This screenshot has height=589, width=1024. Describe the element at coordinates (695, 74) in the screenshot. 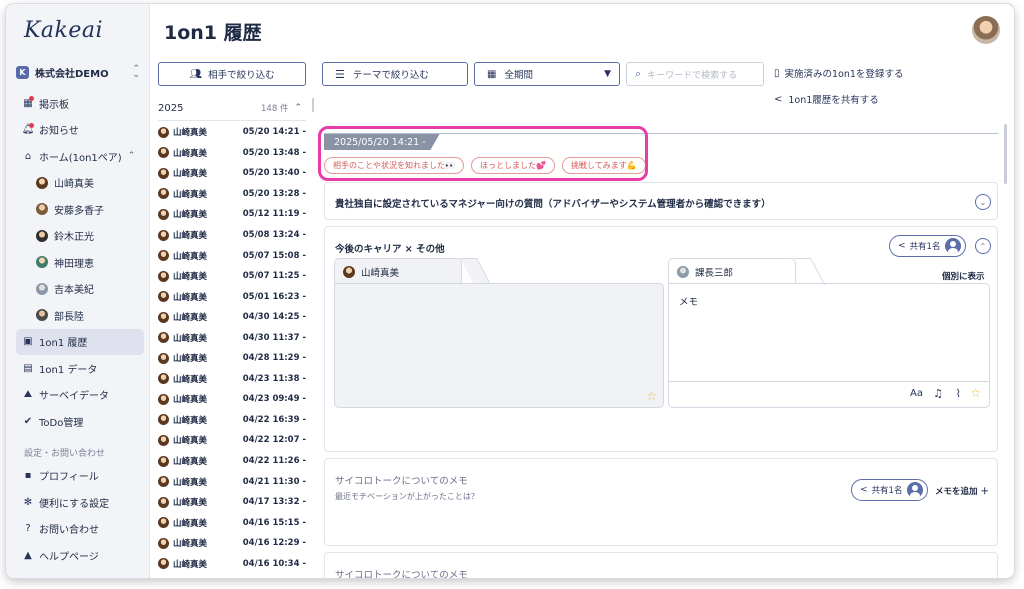

I see `search-input: ⌕ キーワードで検索する` at that location.